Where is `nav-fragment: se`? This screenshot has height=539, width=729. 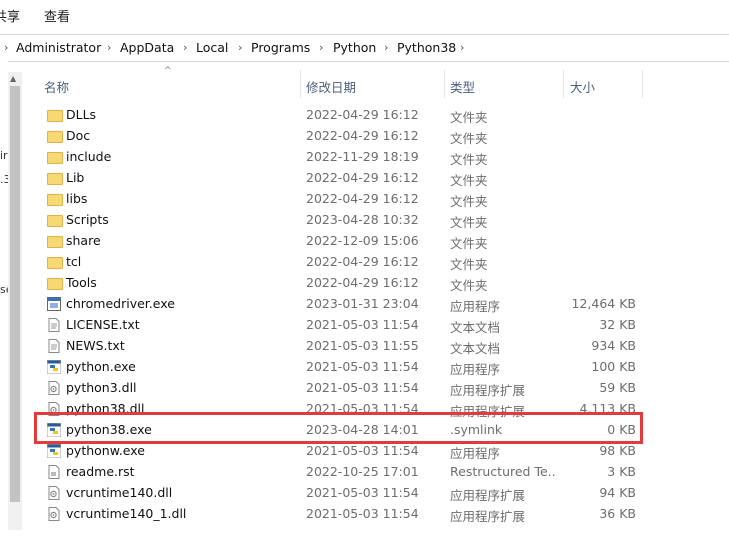
nav-fragment: se is located at coordinates (4, 289).